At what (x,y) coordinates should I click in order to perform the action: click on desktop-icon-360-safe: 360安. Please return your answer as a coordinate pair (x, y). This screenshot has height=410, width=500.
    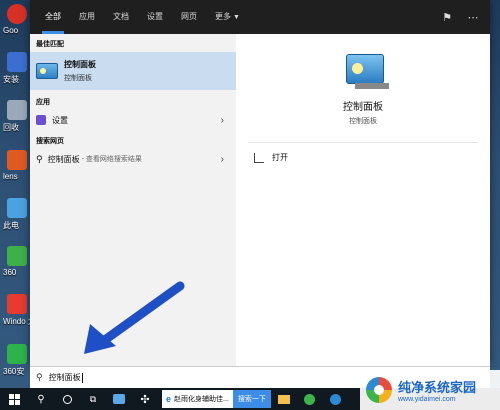
    Looking at the image, I should click on (16, 360).